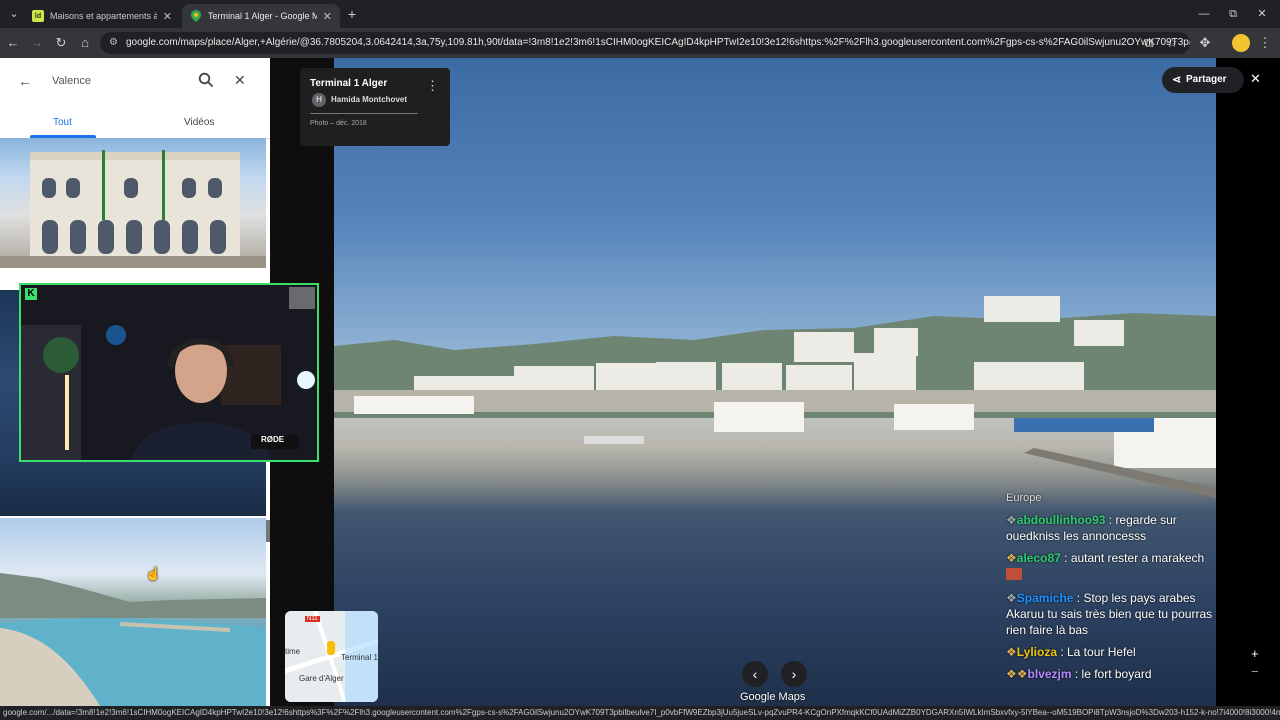  What do you see at coordinates (113, 43) in the screenshot?
I see `site-info-icon: ⚙` at bounding box center [113, 43].